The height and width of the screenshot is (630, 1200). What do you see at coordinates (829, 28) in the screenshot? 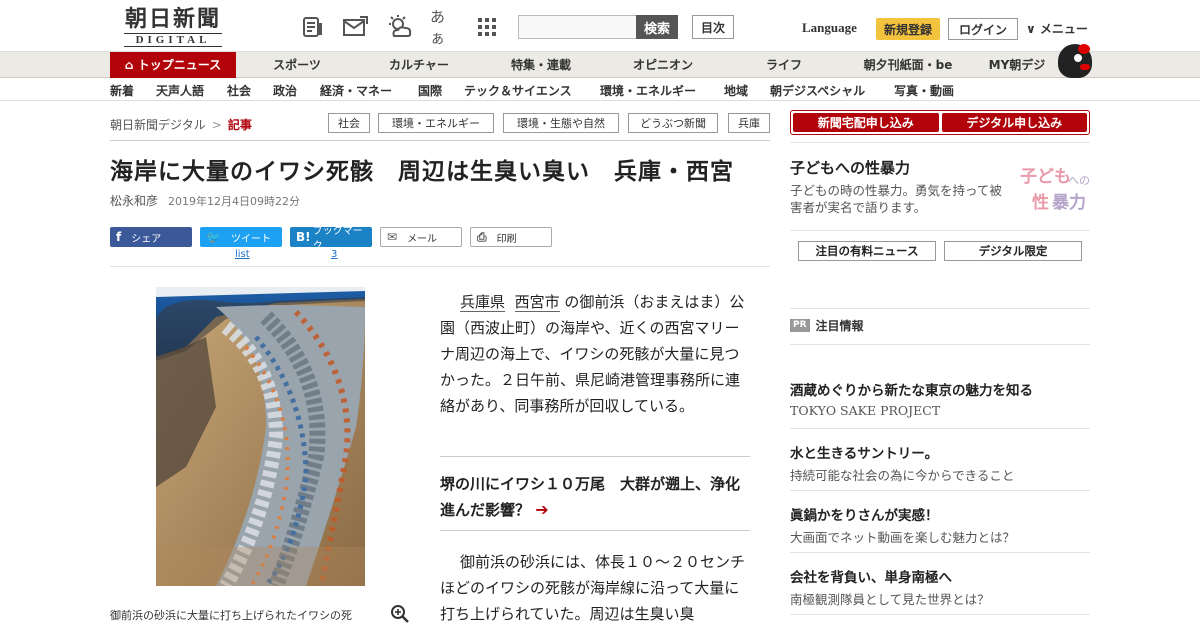
I see `language-link: Language` at bounding box center [829, 28].